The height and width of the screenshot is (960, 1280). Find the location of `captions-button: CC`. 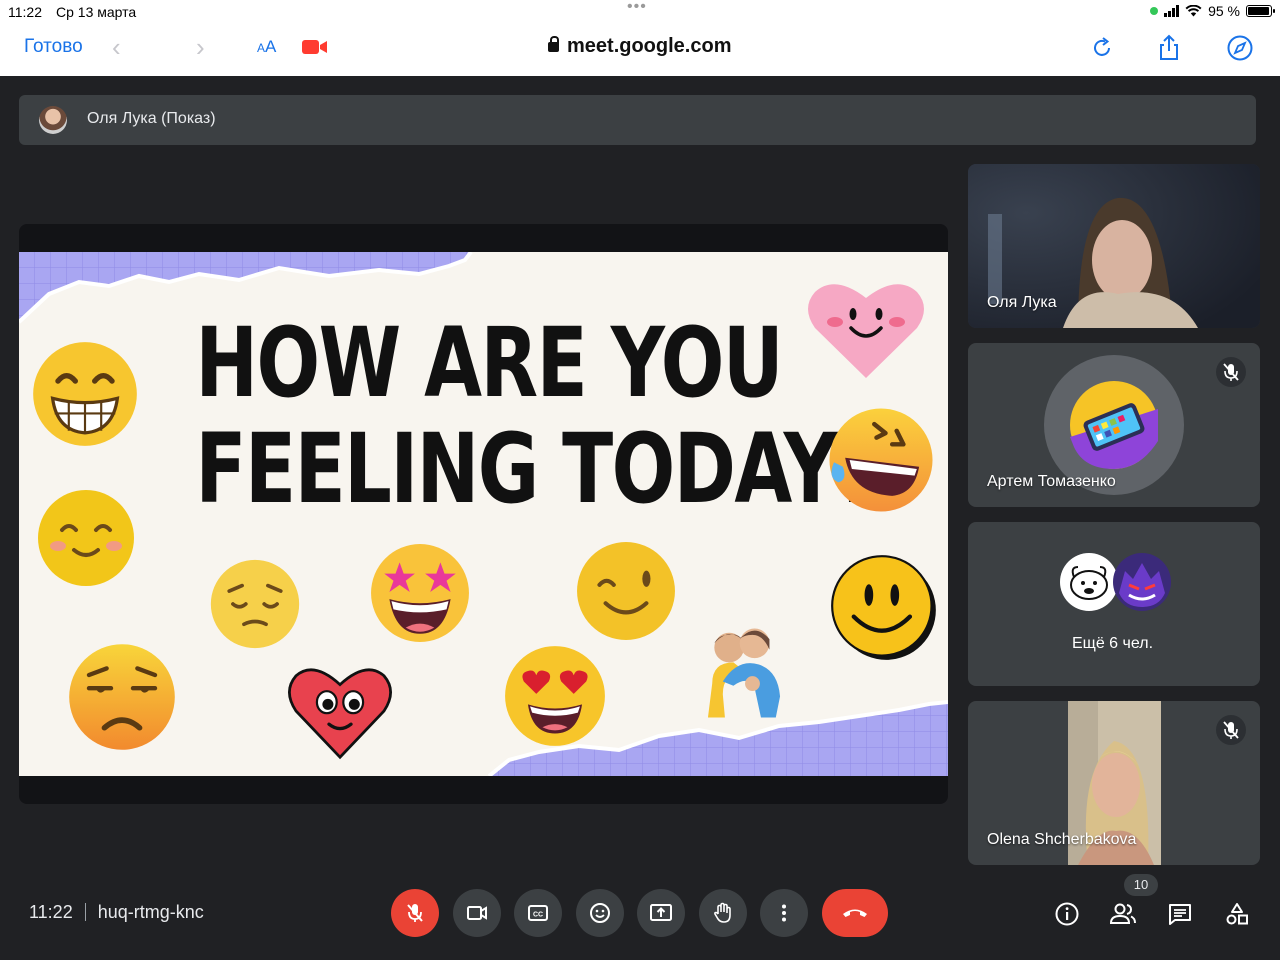

captions-button: CC is located at coordinates (538, 913).